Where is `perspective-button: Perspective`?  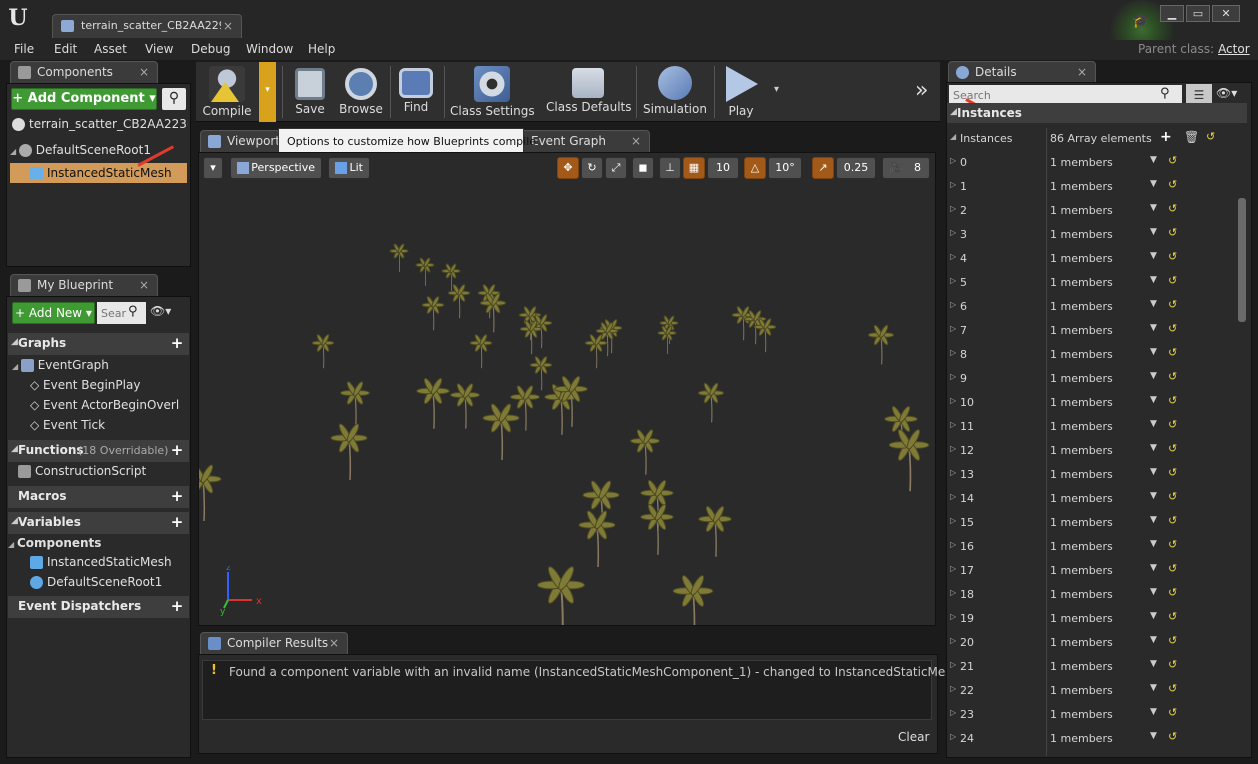
perspective-button: Perspective is located at coordinates (276, 168).